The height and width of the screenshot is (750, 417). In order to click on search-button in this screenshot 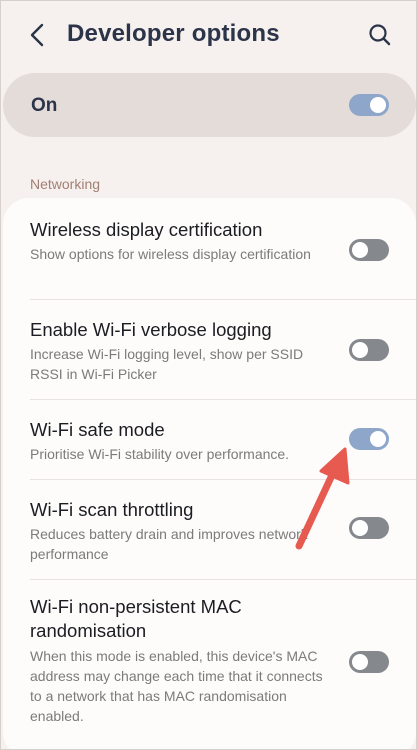, I will do `click(380, 35)`.